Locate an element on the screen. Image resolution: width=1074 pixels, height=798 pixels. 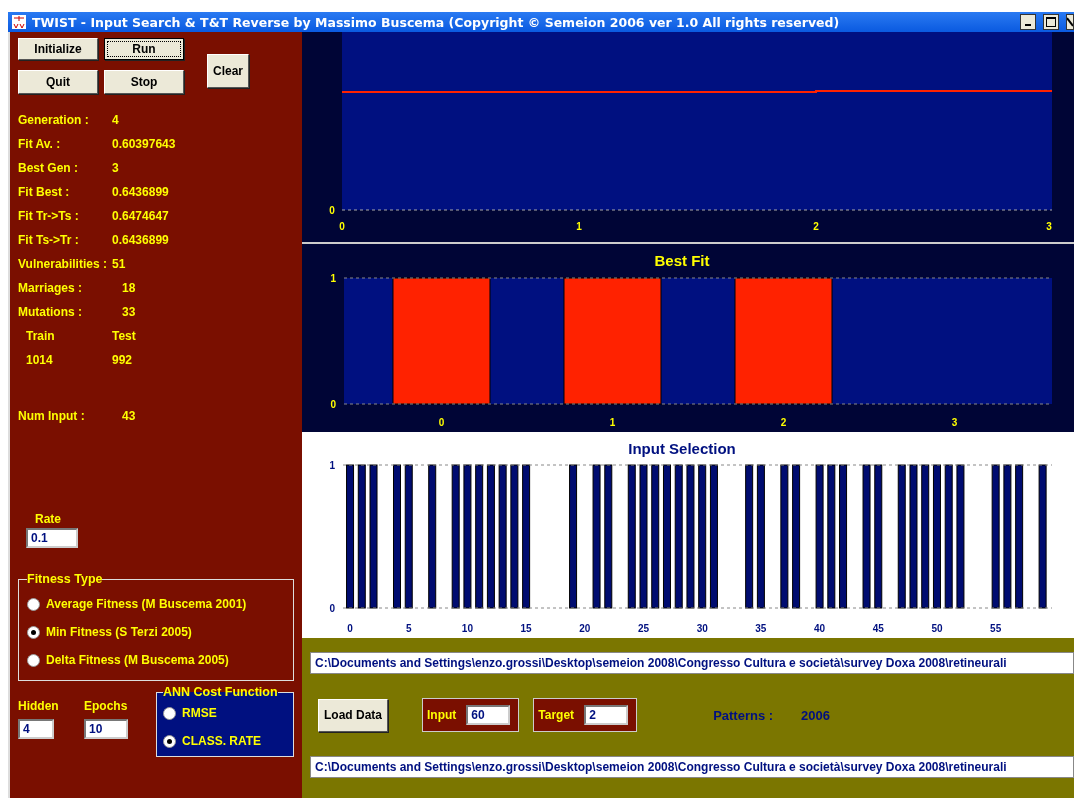
patterns-label: Patterns : is located at coordinates (743, 715).